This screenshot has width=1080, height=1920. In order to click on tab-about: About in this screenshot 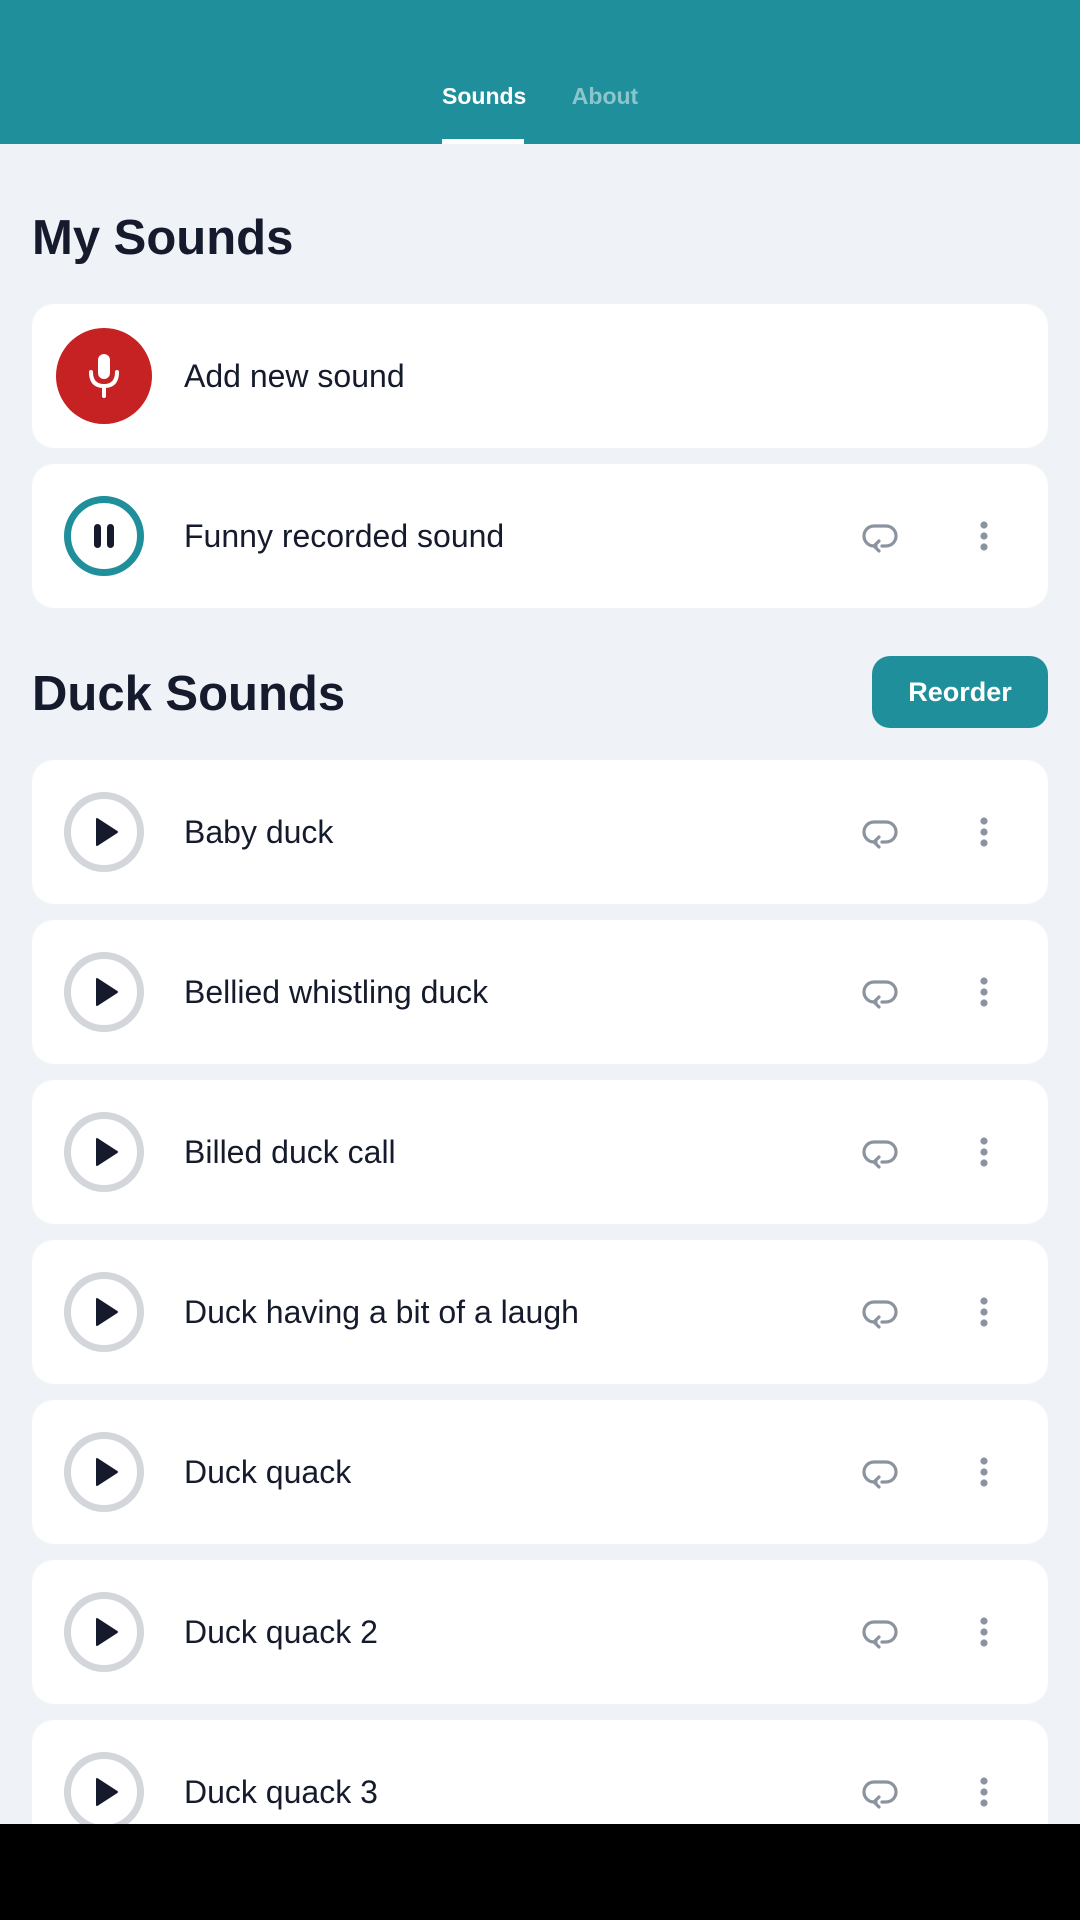, I will do `click(605, 112)`.